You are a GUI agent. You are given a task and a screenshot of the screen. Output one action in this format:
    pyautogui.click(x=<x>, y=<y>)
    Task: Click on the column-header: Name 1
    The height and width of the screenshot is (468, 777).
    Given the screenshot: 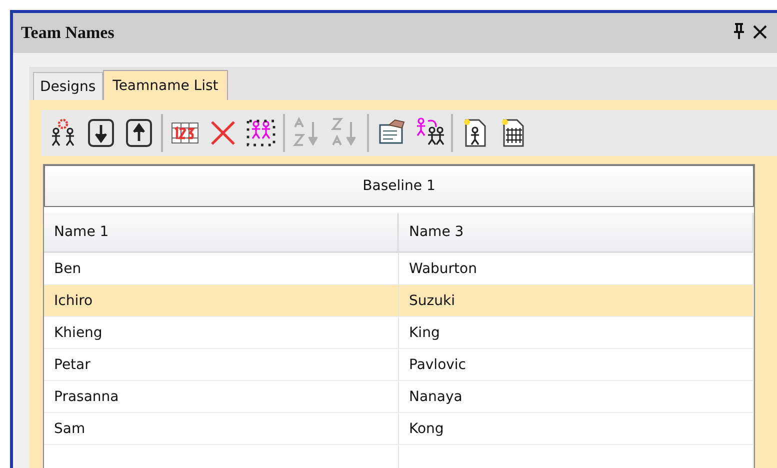 What is the action you would take?
    pyautogui.click(x=221, y=232)
    